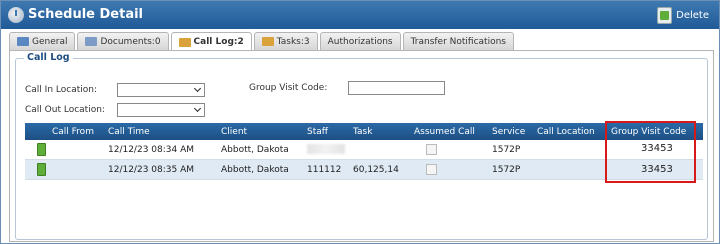  I want to click on col-service: Service, so click(508, 132).